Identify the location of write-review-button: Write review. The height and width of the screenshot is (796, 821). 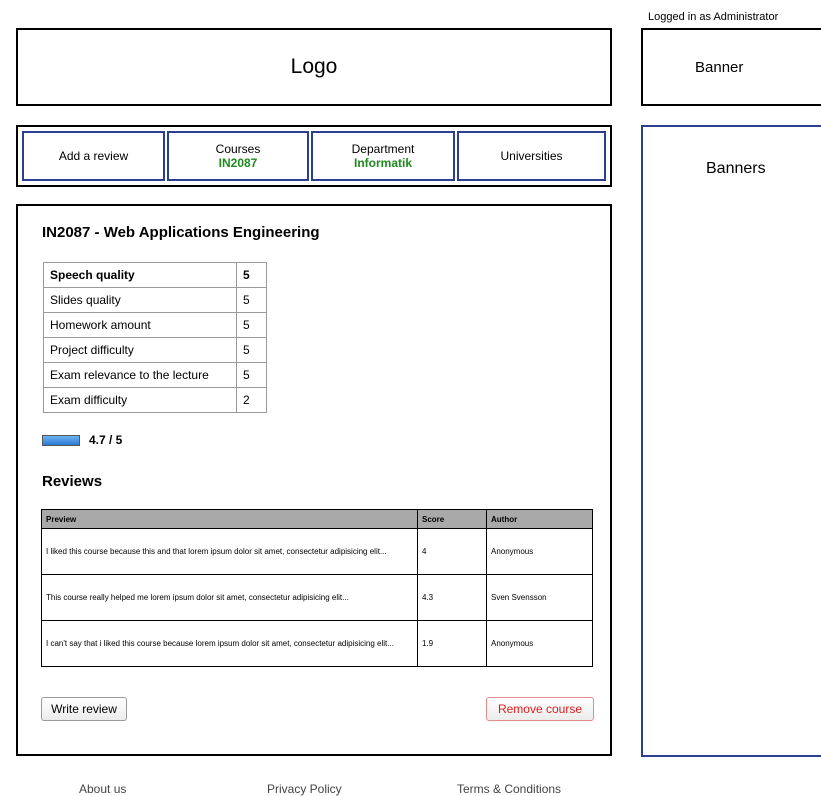
(84, 709).